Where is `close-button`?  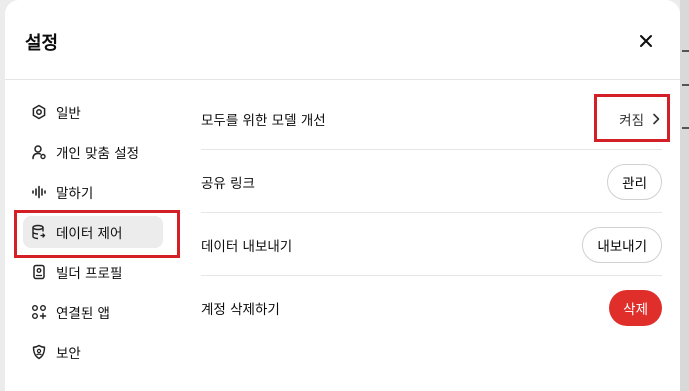 close-button is located at coordinates (646, 41).